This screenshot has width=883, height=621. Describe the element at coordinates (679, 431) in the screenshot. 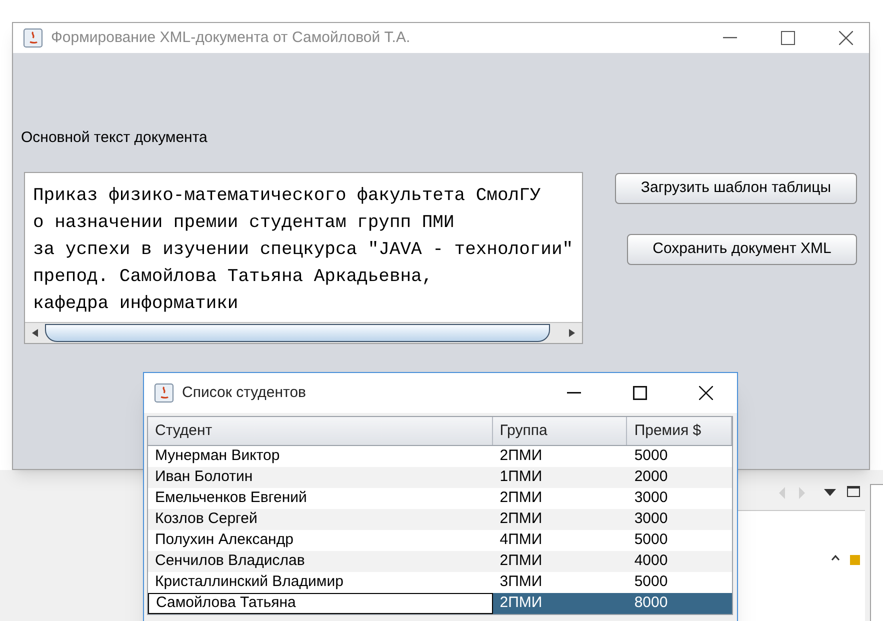

I see `column-header: Премия $` at that location.